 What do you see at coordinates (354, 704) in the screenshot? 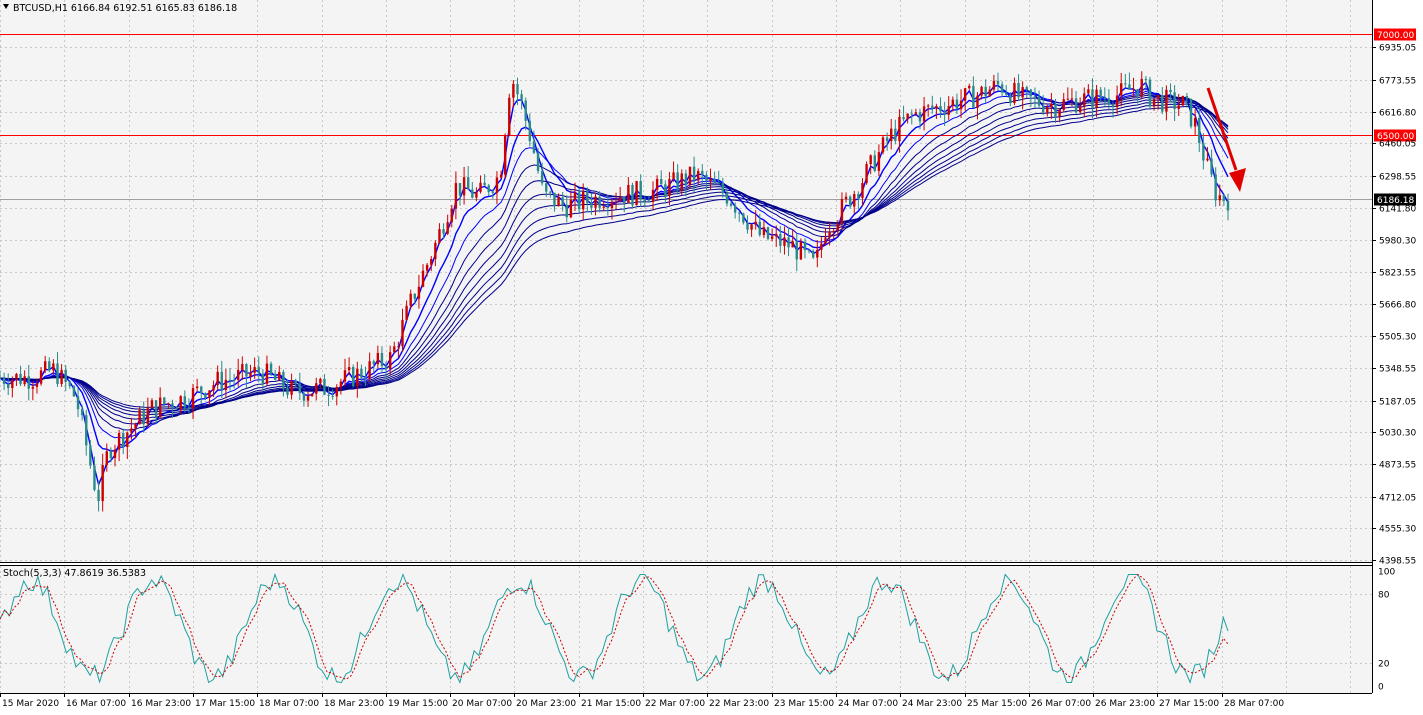
I see `x-tick-label: 18 Mar 23:00` at bounding box center [354, 704].